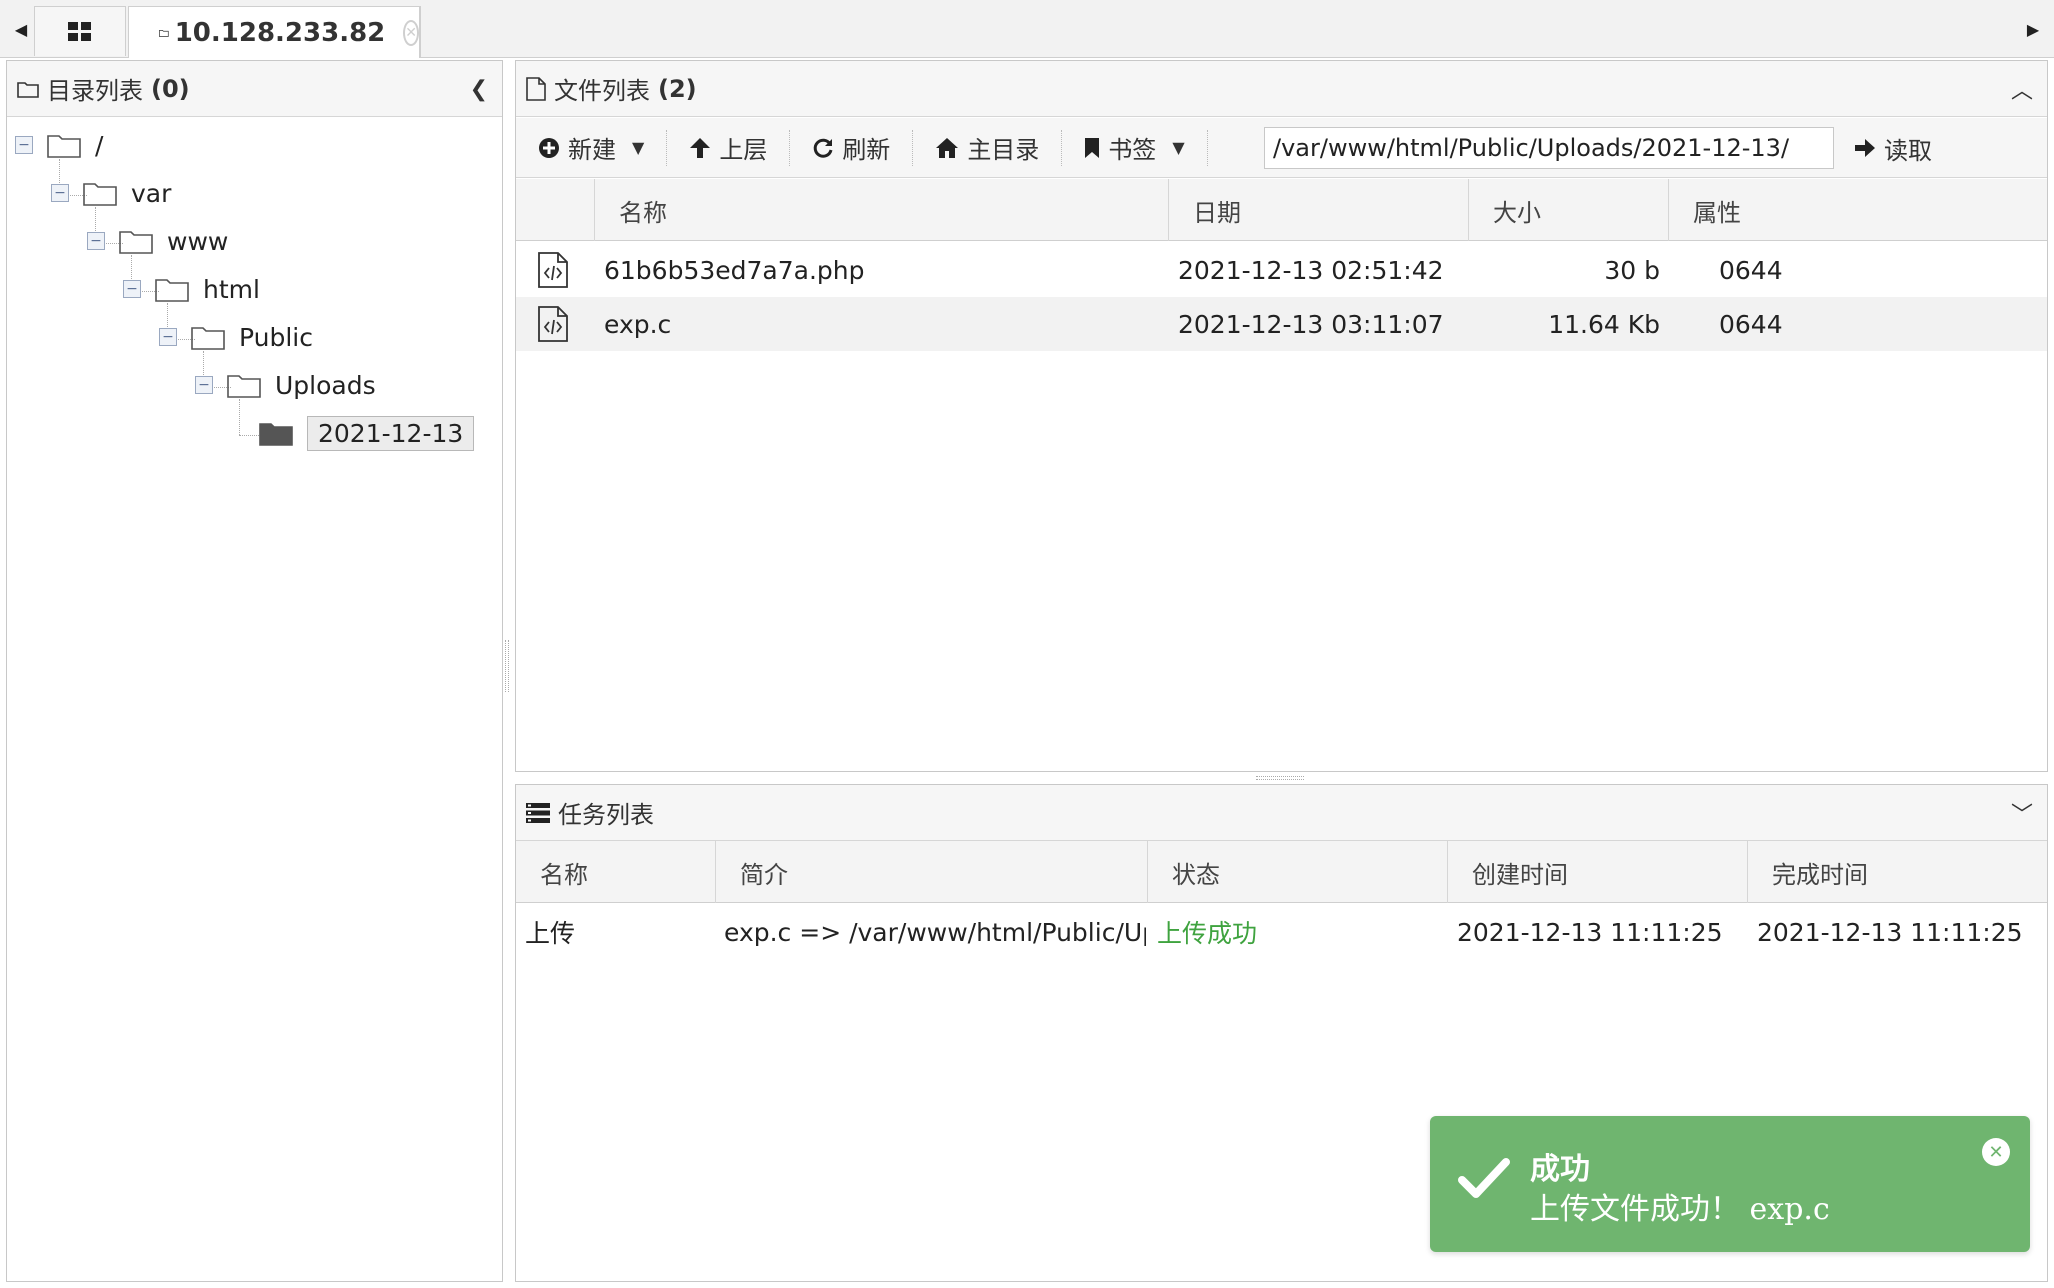  What do you see at coordinates (1632, 270) in the screenshot?
I see `file-size: 30 b` at bounding box center [1632, 270].